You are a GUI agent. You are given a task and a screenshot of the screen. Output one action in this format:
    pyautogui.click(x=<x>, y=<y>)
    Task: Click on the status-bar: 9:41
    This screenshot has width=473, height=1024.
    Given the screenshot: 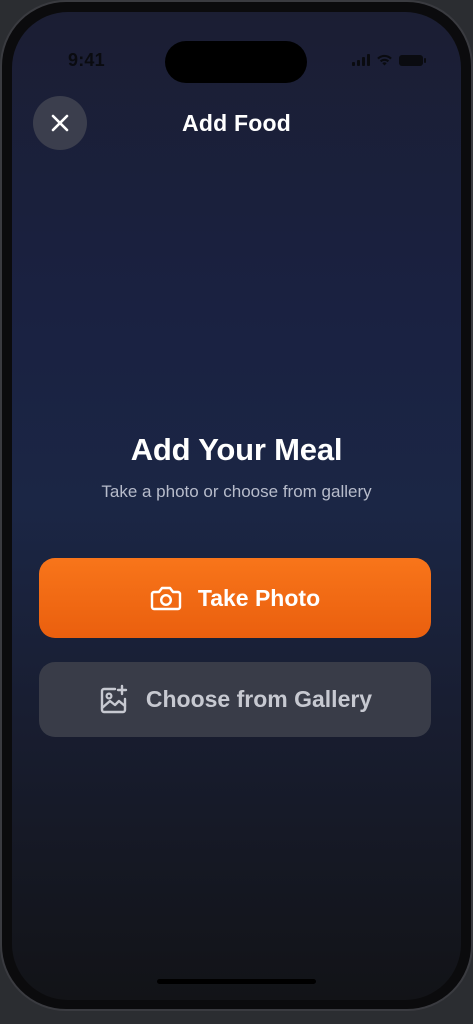 What is the action you would take?
    pyautogui.click(x=236, y=47)
    